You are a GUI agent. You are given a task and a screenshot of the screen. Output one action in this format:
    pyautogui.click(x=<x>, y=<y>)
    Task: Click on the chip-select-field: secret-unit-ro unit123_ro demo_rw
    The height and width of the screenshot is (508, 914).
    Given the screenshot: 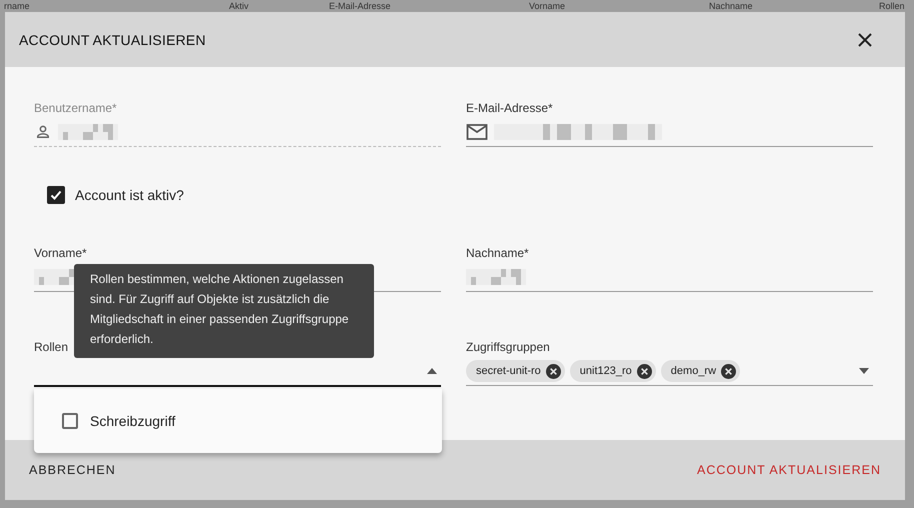 What is the action you would take?
    pyautogui.click(x=669, y=371)
    